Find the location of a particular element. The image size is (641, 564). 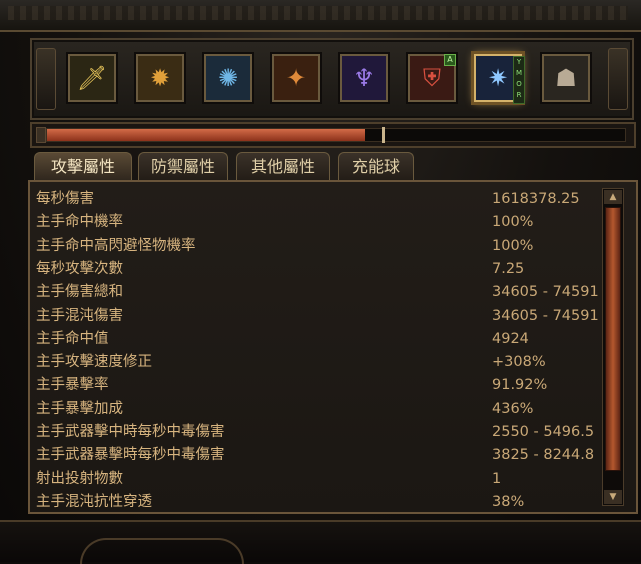

stat-row: 主手武器暴擊時每秒中毒傷害 3825 - 8244.8 is located at coordinates (317, 455).